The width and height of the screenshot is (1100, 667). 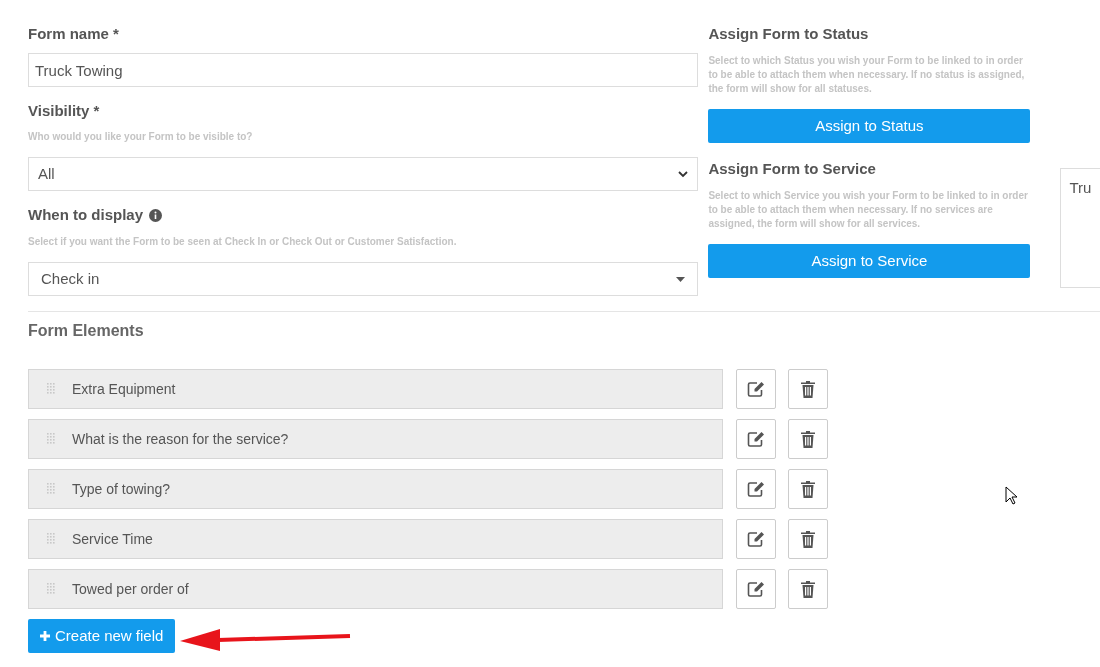 I want to click on field-label: Assign Form to Status, so click(x=789, y=34).